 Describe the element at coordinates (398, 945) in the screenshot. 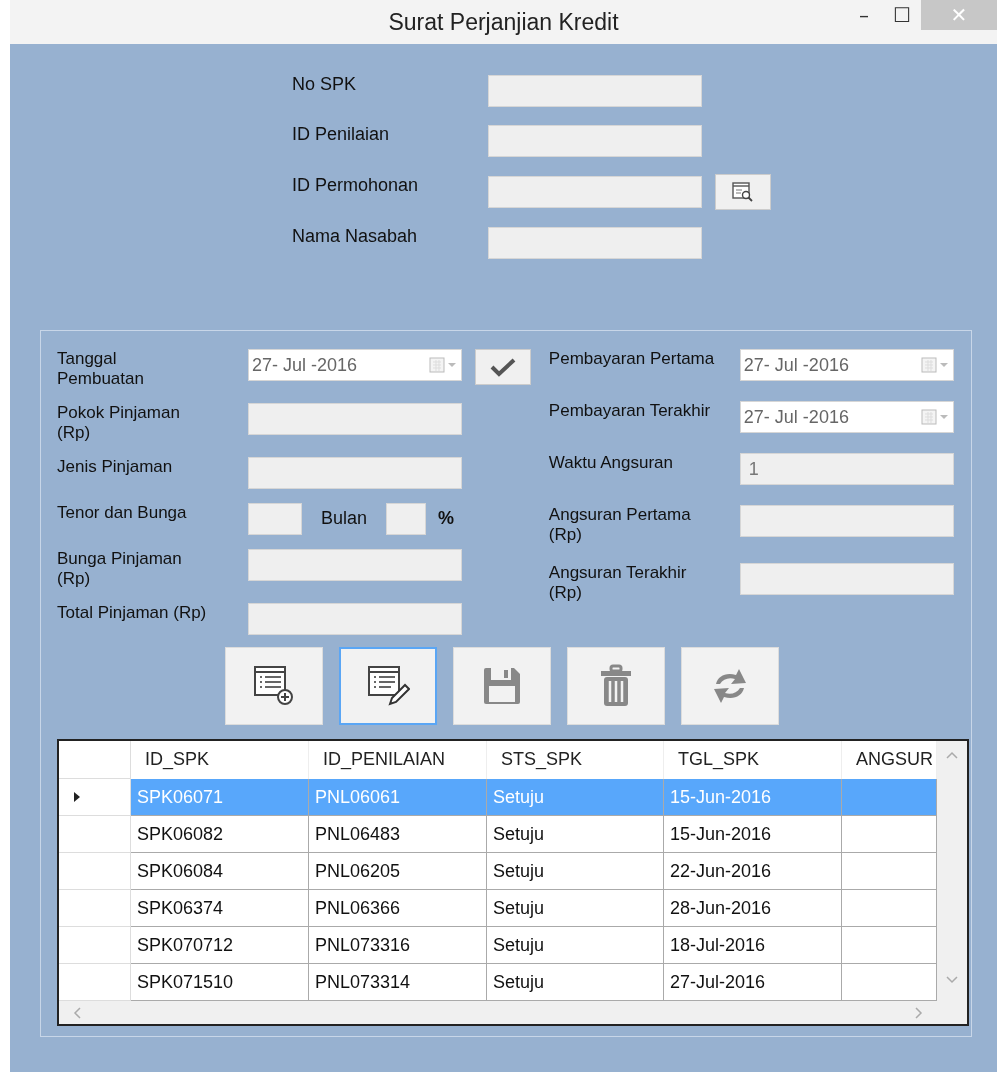

I see `table-cell: PNL073316` at that location.